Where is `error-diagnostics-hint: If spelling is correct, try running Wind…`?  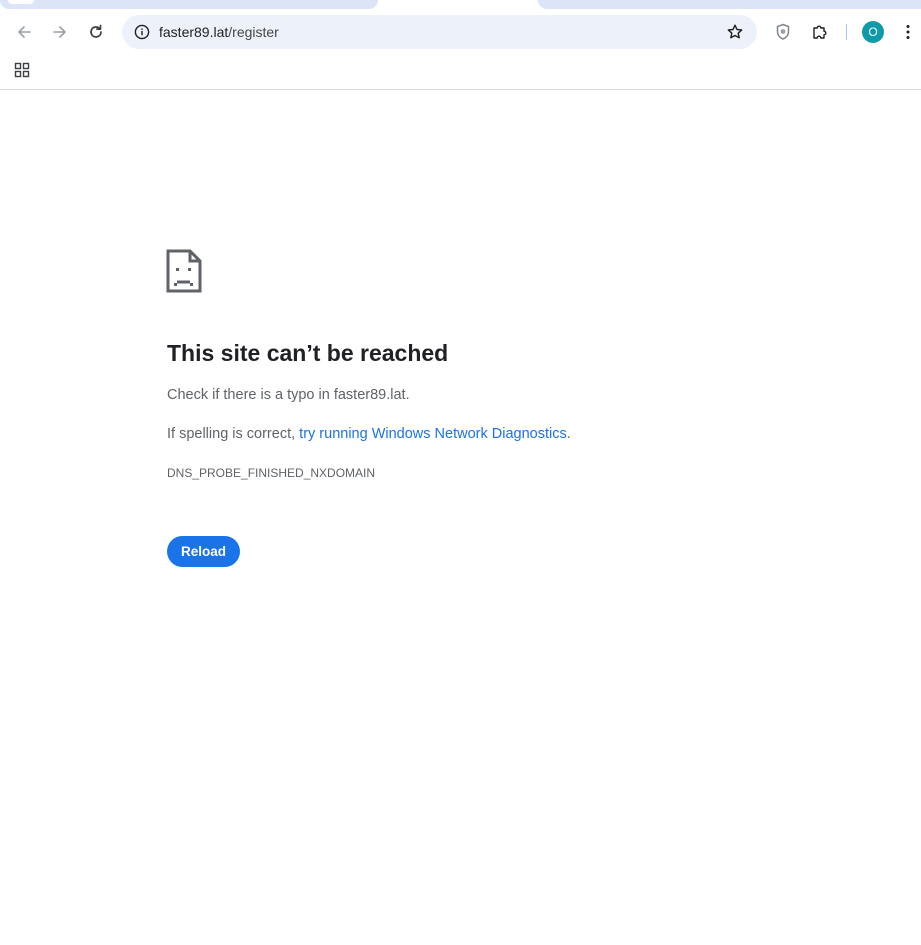
error-diagnostics-hint: If spelling is correct, try running Wind… is located at coordinates (369, 434).